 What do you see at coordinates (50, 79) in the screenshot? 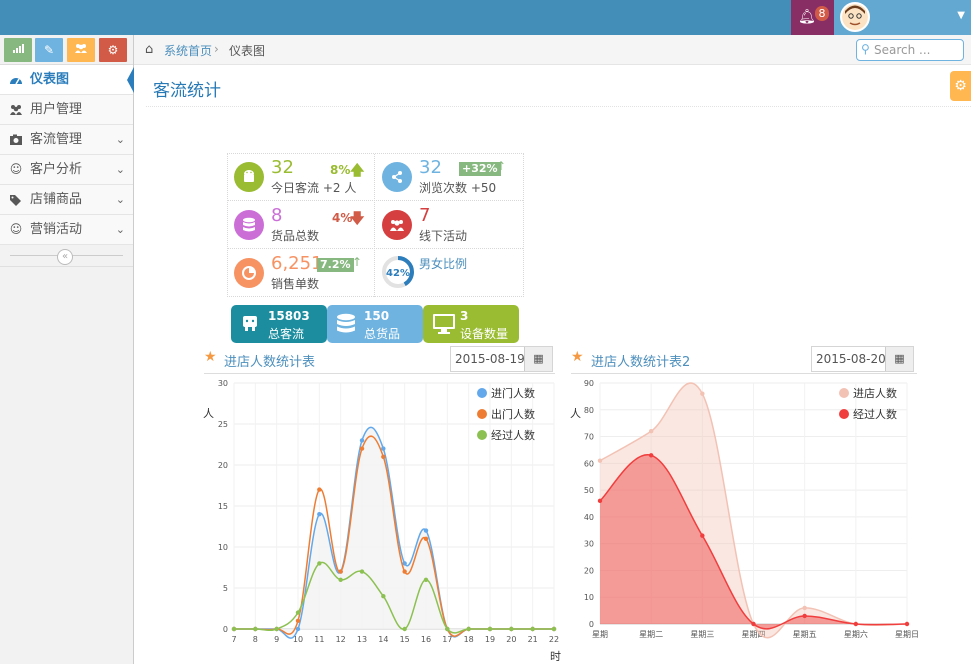
I see `sidebar-item-label: 仪表图` at bounding box center [50, 79].